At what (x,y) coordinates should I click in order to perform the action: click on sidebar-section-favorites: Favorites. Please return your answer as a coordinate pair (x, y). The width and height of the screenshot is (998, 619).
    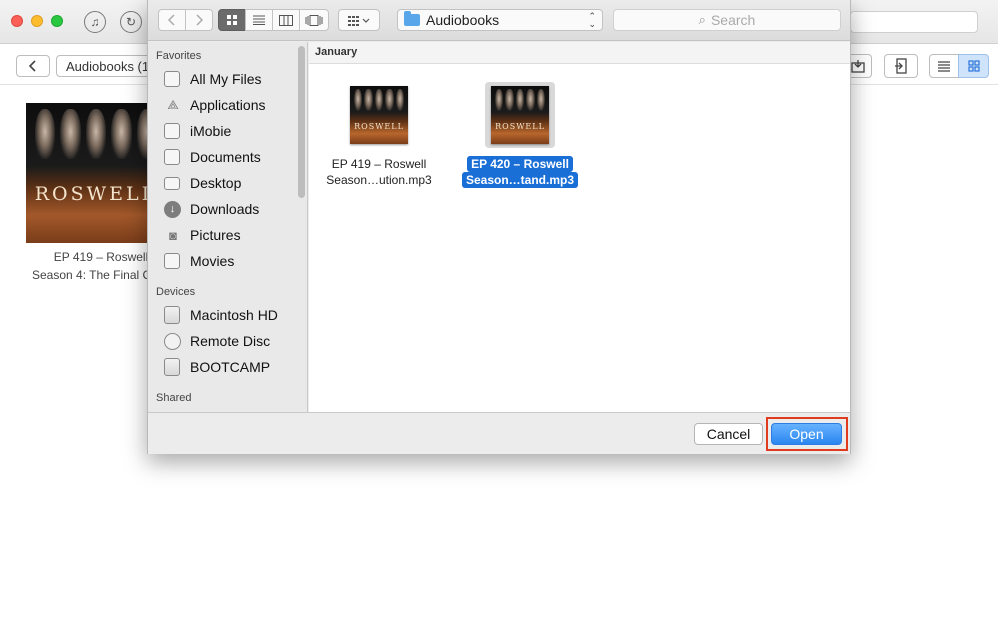
    Looking at the image, I should click on (179, 56).